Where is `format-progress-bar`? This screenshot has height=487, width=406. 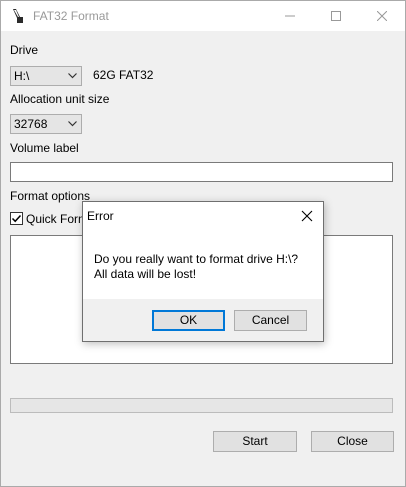
format-progress-bar is located at coordinates (201, 405).